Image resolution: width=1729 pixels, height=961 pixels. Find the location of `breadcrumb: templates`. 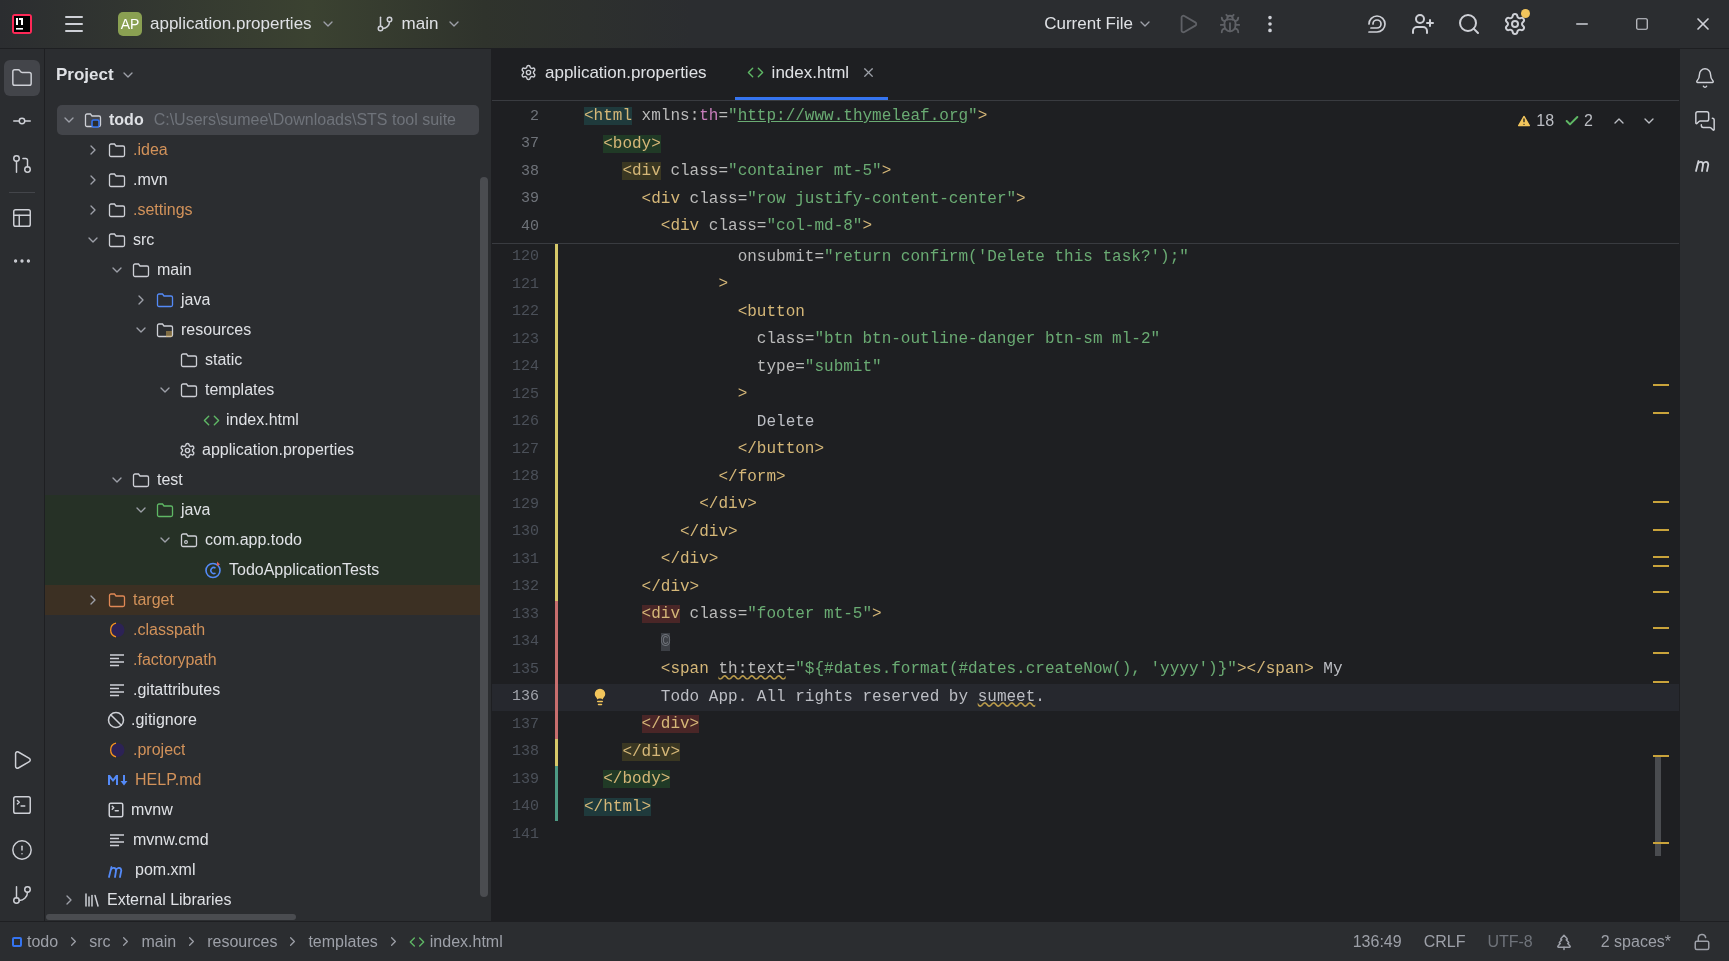

breadcrumb: templates is located at coordinates (343, 941).